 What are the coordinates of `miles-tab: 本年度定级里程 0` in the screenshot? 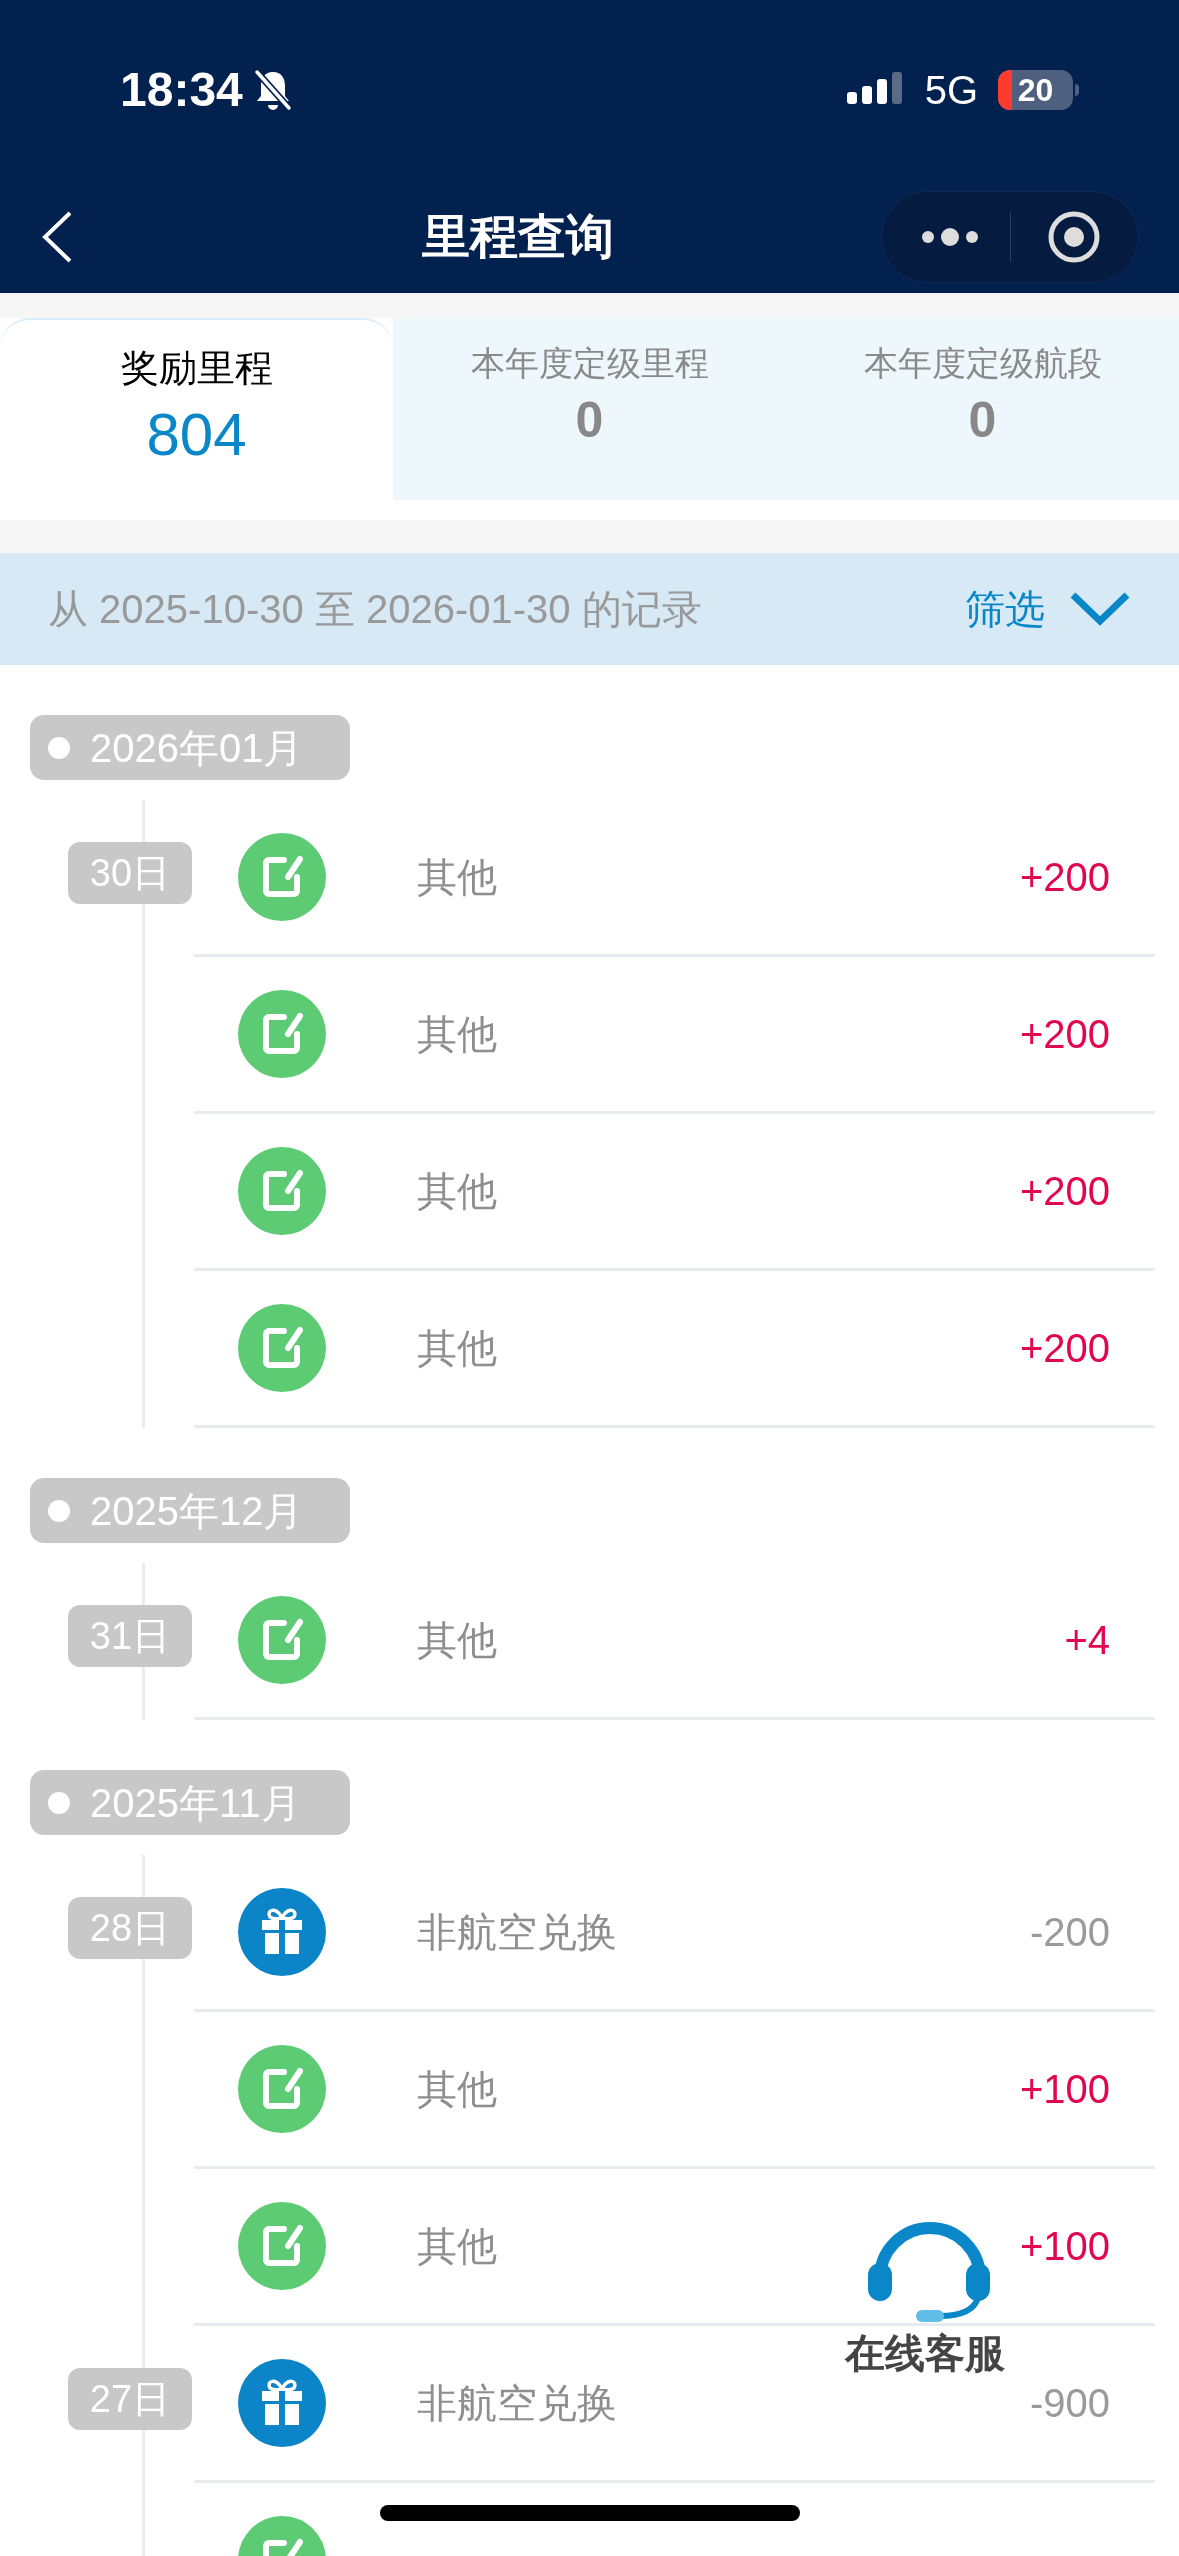 It's located at (589, 409).